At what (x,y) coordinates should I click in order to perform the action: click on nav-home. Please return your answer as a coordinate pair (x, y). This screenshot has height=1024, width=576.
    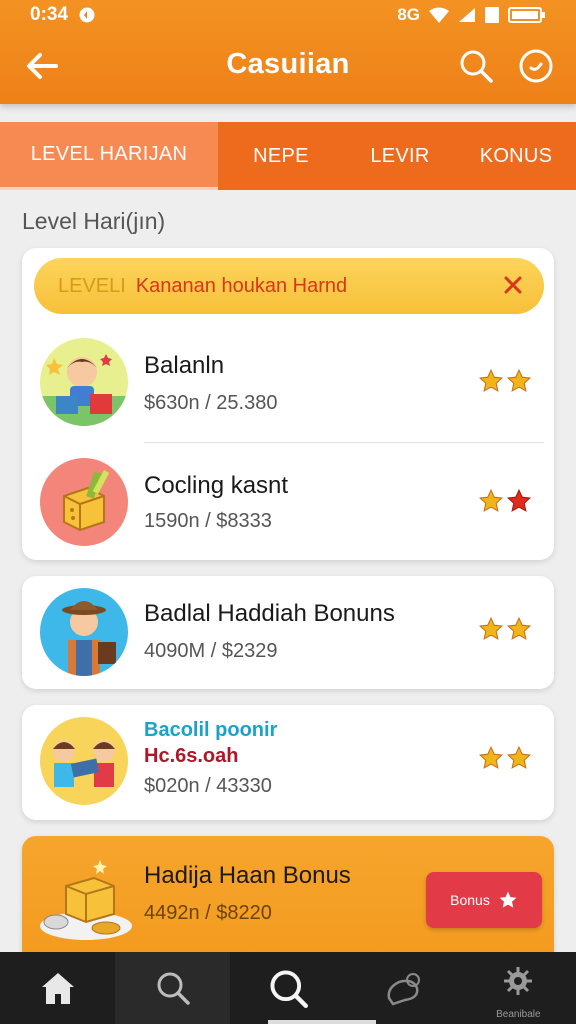
    Looking at the image, I should click on (57, 988).